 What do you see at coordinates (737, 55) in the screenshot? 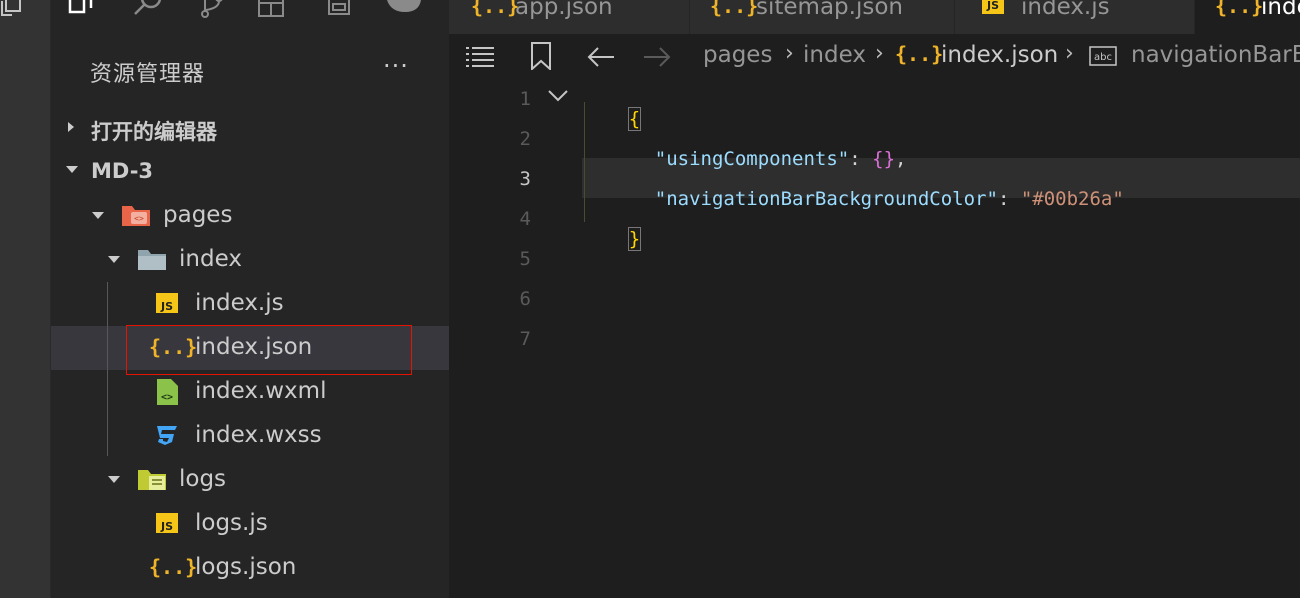
I see `breadcrumb-item: pages` at bounding box center [737, 55].